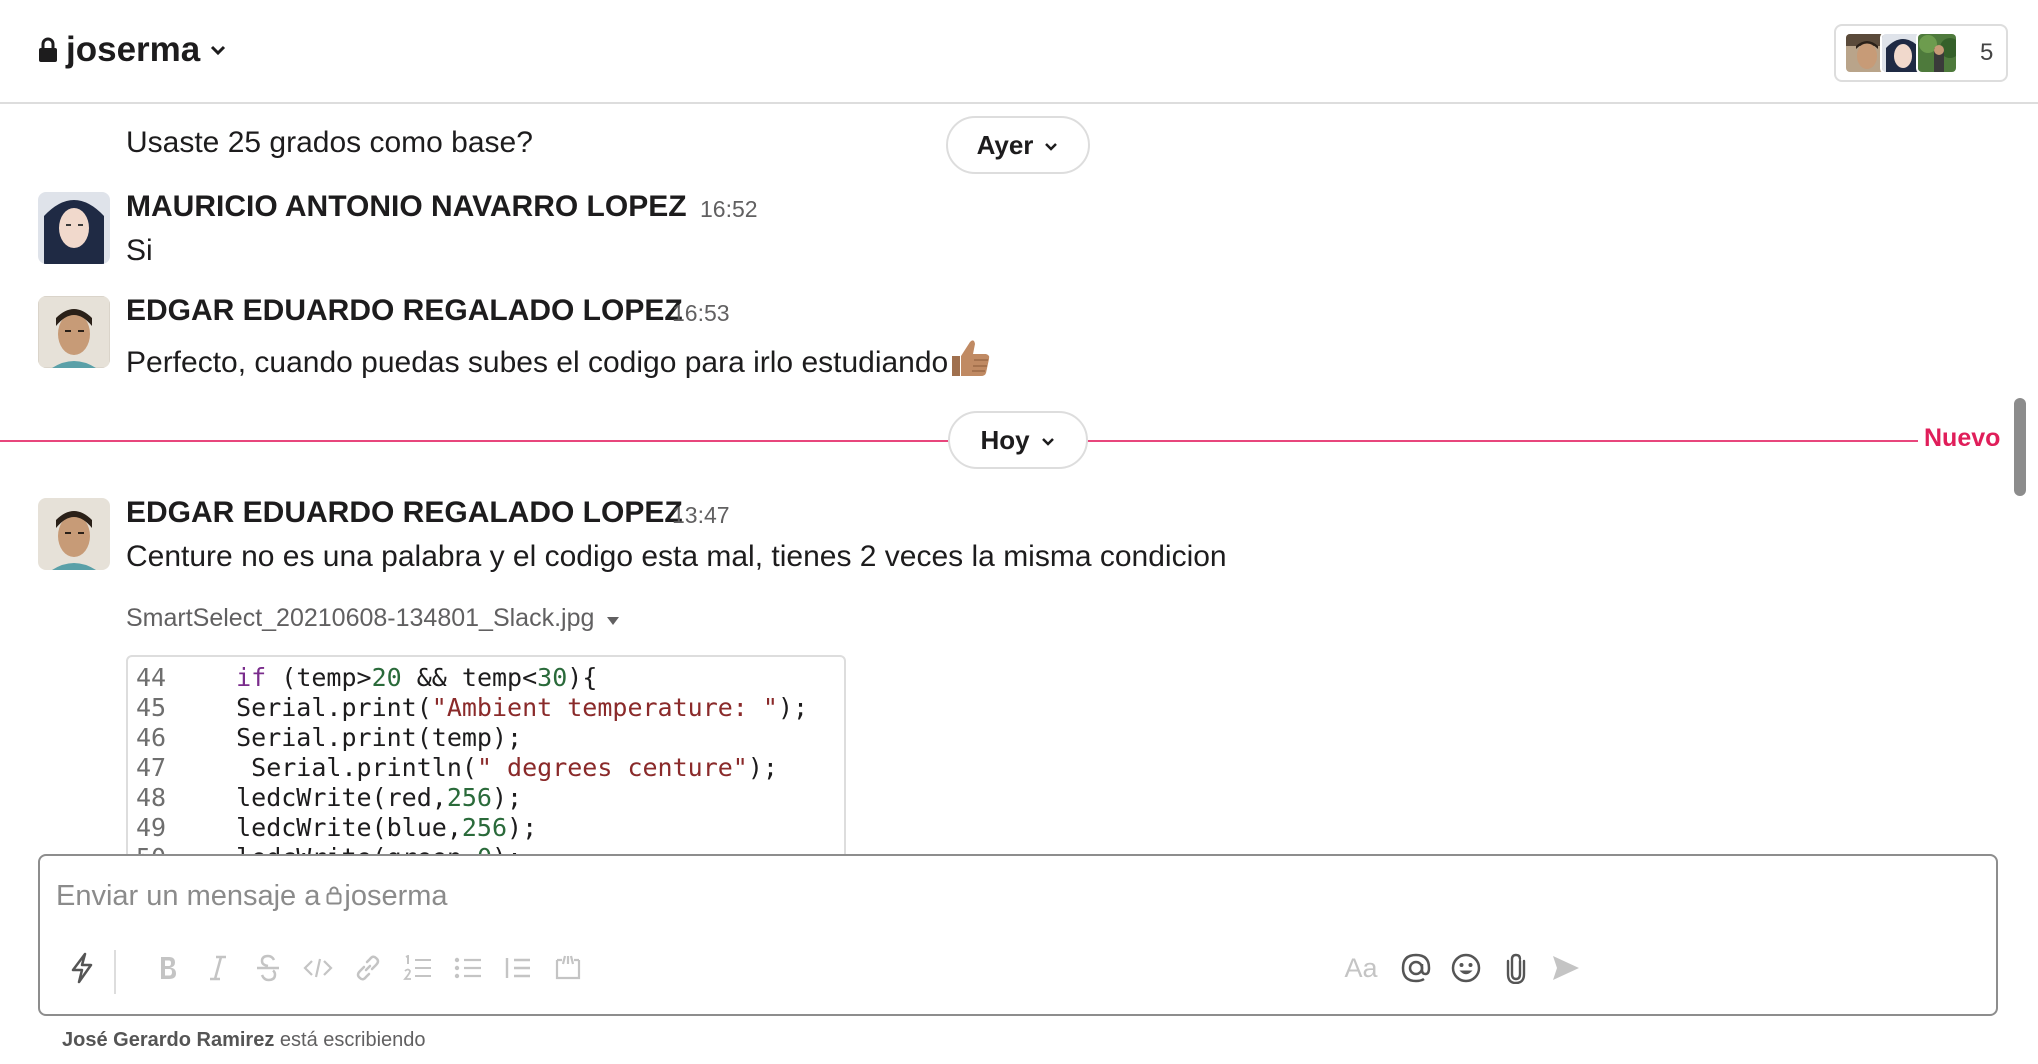 The image size is (2038, 1064). I want to click on message-timestamp: 16:53, so click(701, 313).